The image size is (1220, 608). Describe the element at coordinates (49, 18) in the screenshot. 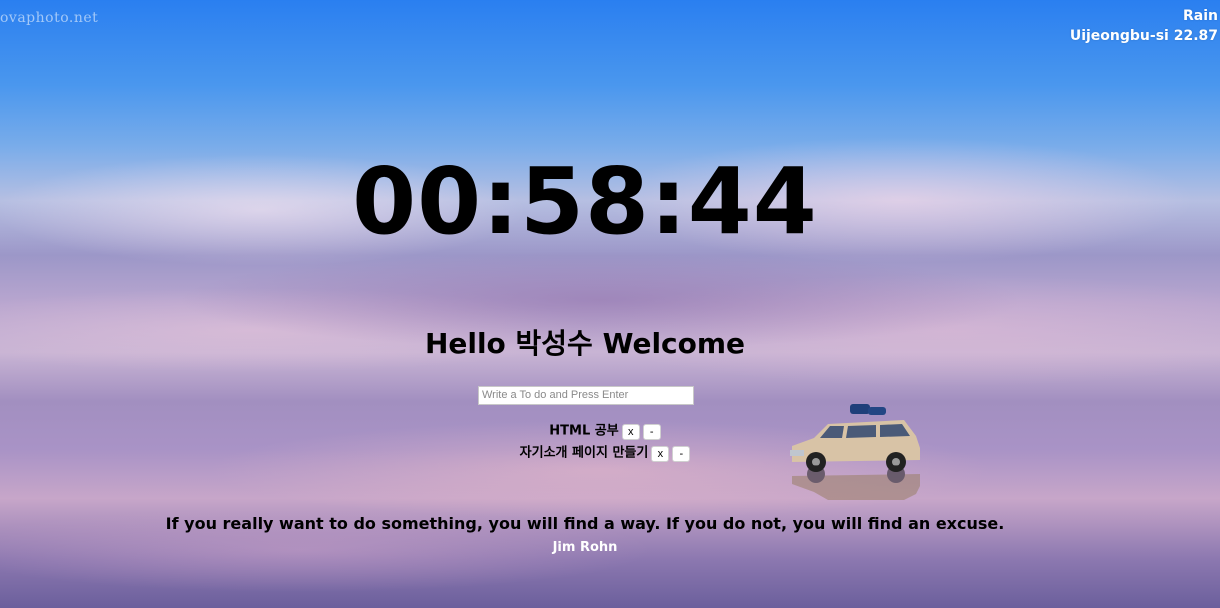

I see `photo-watermark: ovaphoto.net` at that location.